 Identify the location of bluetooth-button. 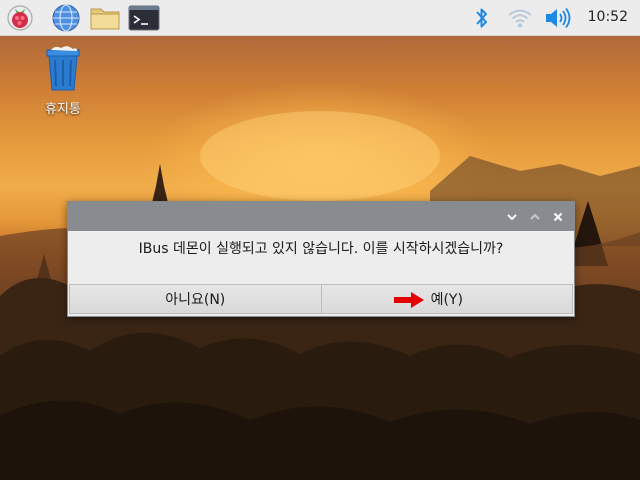
(482, 18).